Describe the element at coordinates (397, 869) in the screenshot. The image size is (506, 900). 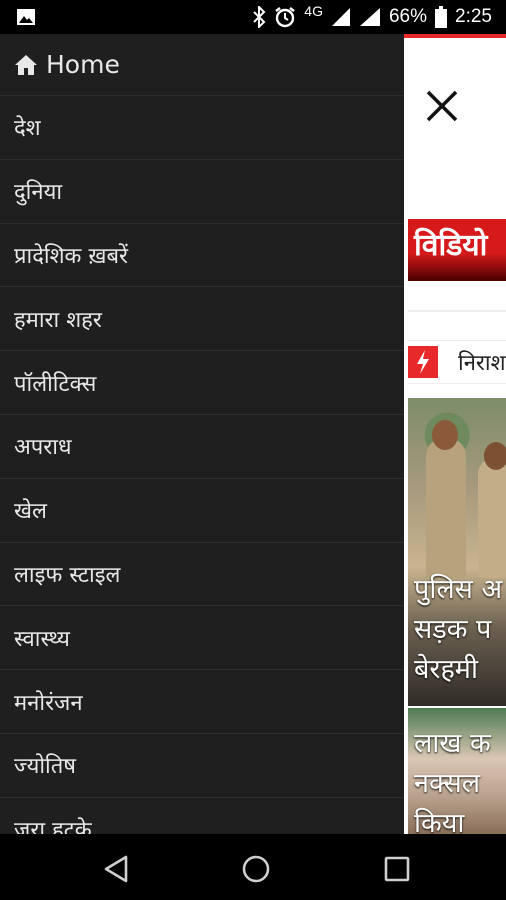
I see `recent-apps-icon` at that location.